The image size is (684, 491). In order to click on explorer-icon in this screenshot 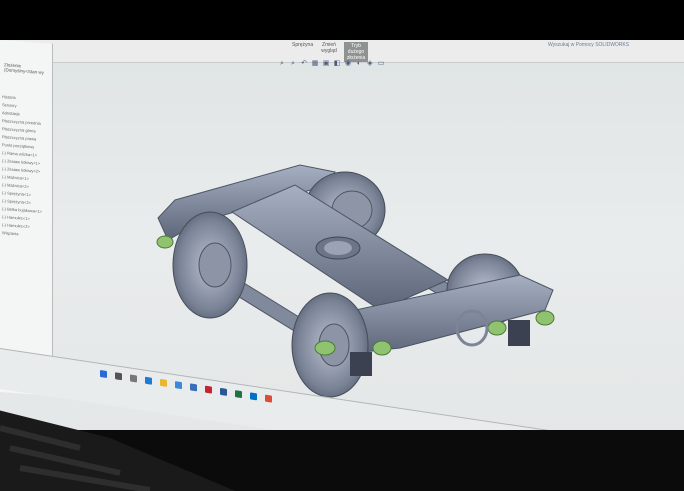, I will do `click(163, 382)`.